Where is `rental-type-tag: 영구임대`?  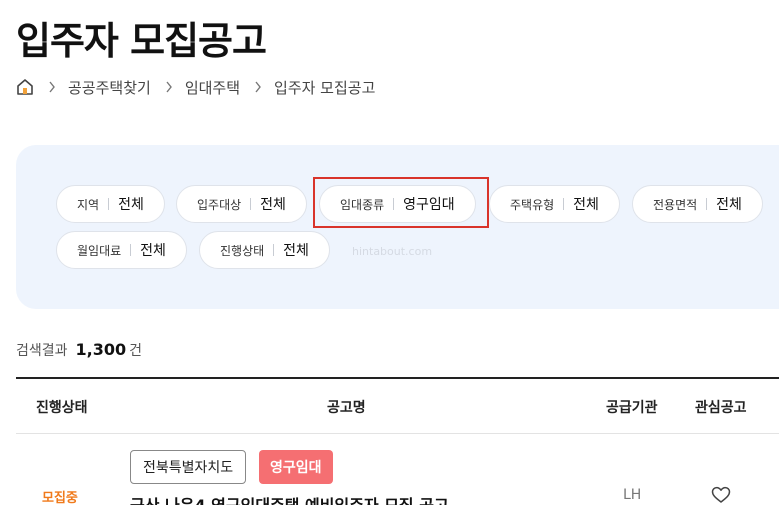
rental-type-tag: 영구임대 is located at coordinates (296, 467).